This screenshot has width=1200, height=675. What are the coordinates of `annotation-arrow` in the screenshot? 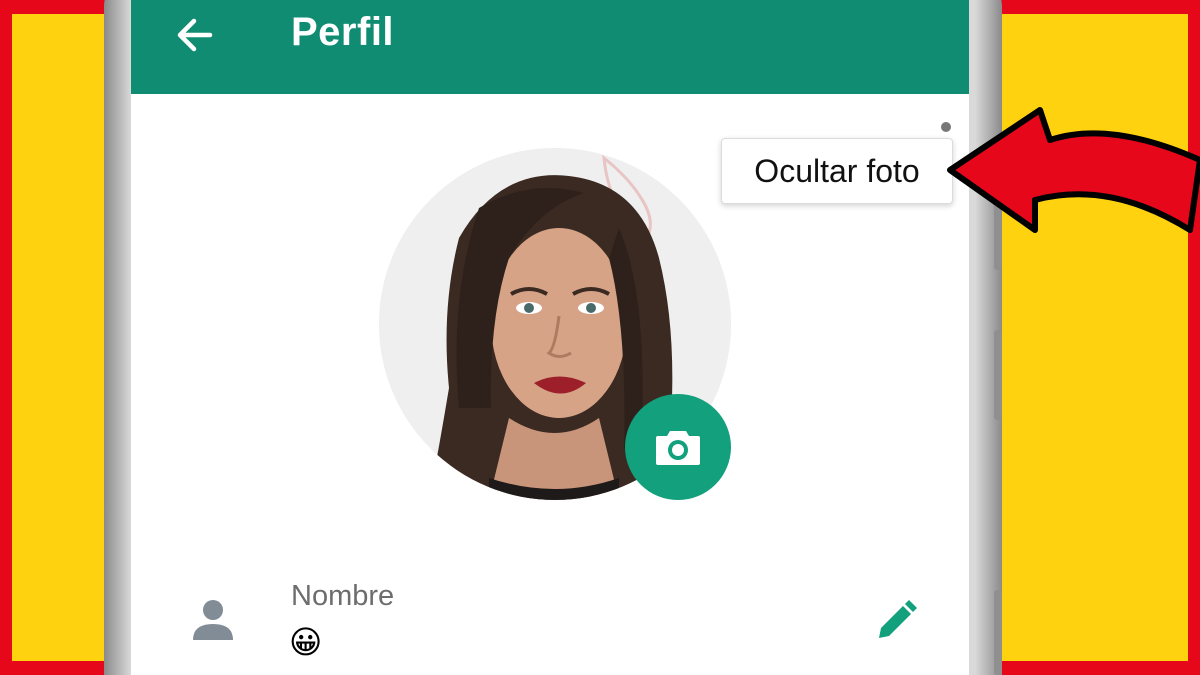 It's located at (1073, 170).